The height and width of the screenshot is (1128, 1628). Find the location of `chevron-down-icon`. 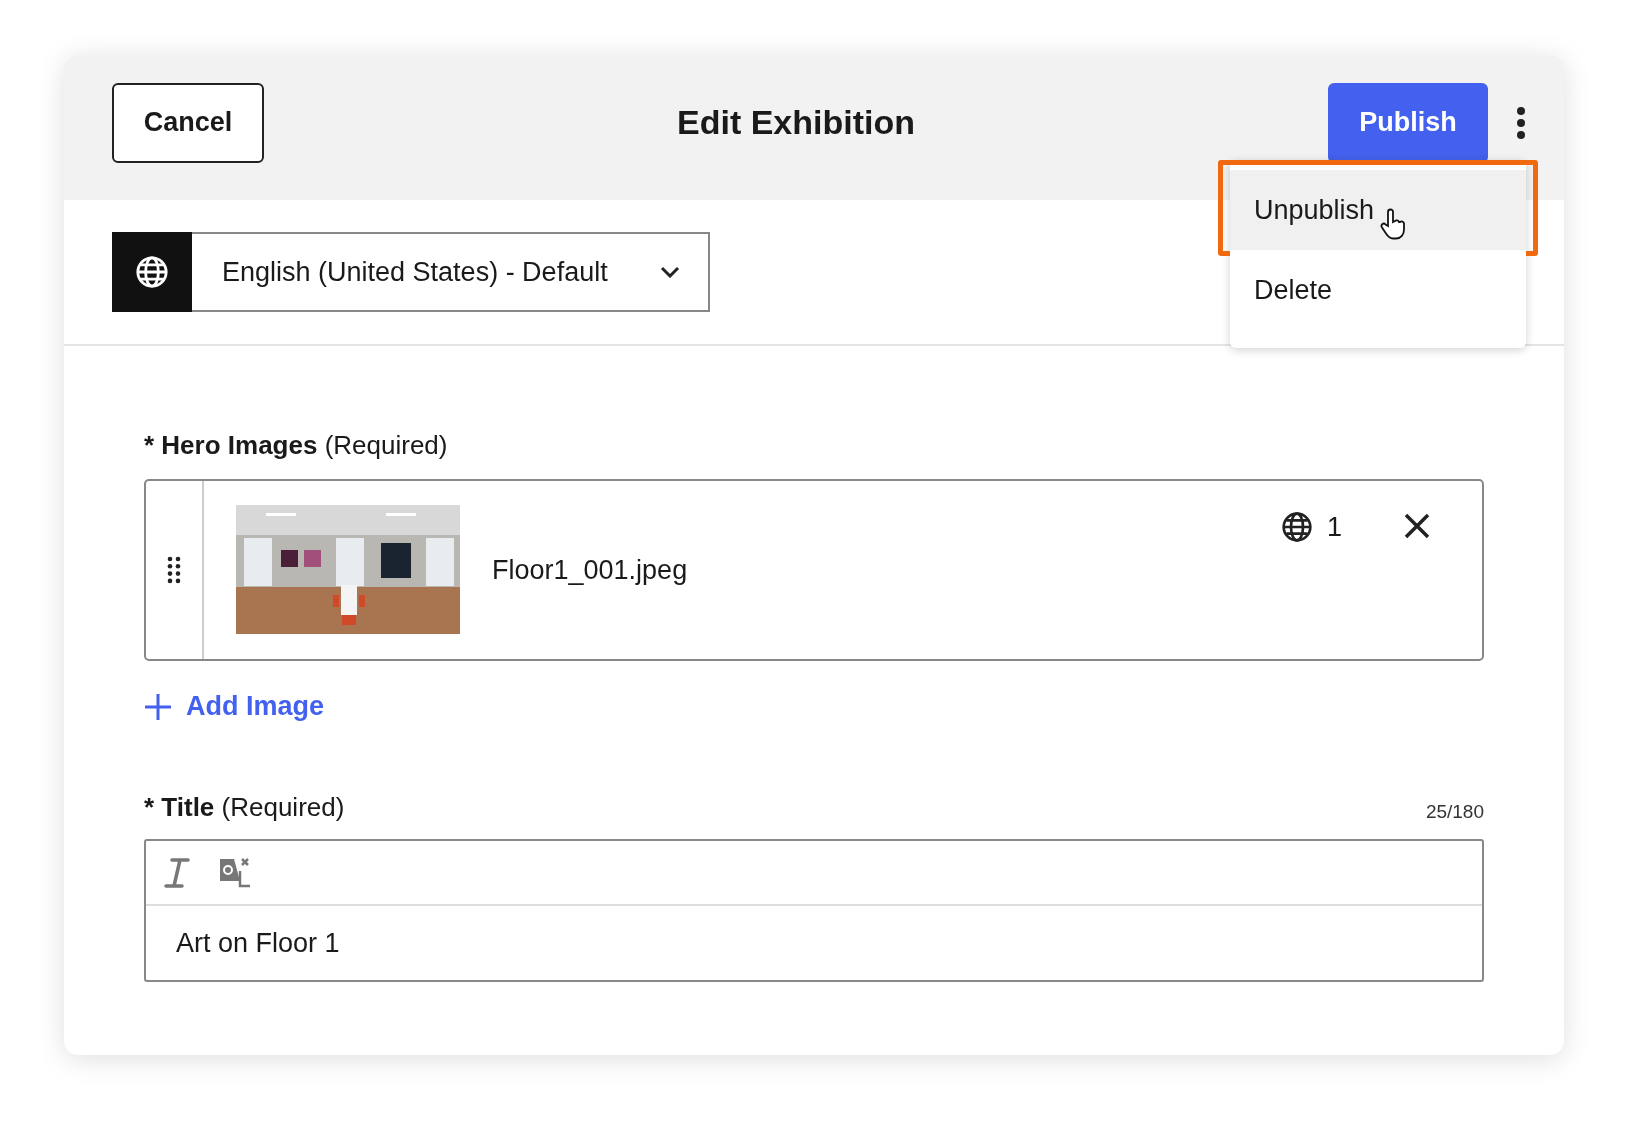

chevron-down-icon is located at coordinates (670, 272).